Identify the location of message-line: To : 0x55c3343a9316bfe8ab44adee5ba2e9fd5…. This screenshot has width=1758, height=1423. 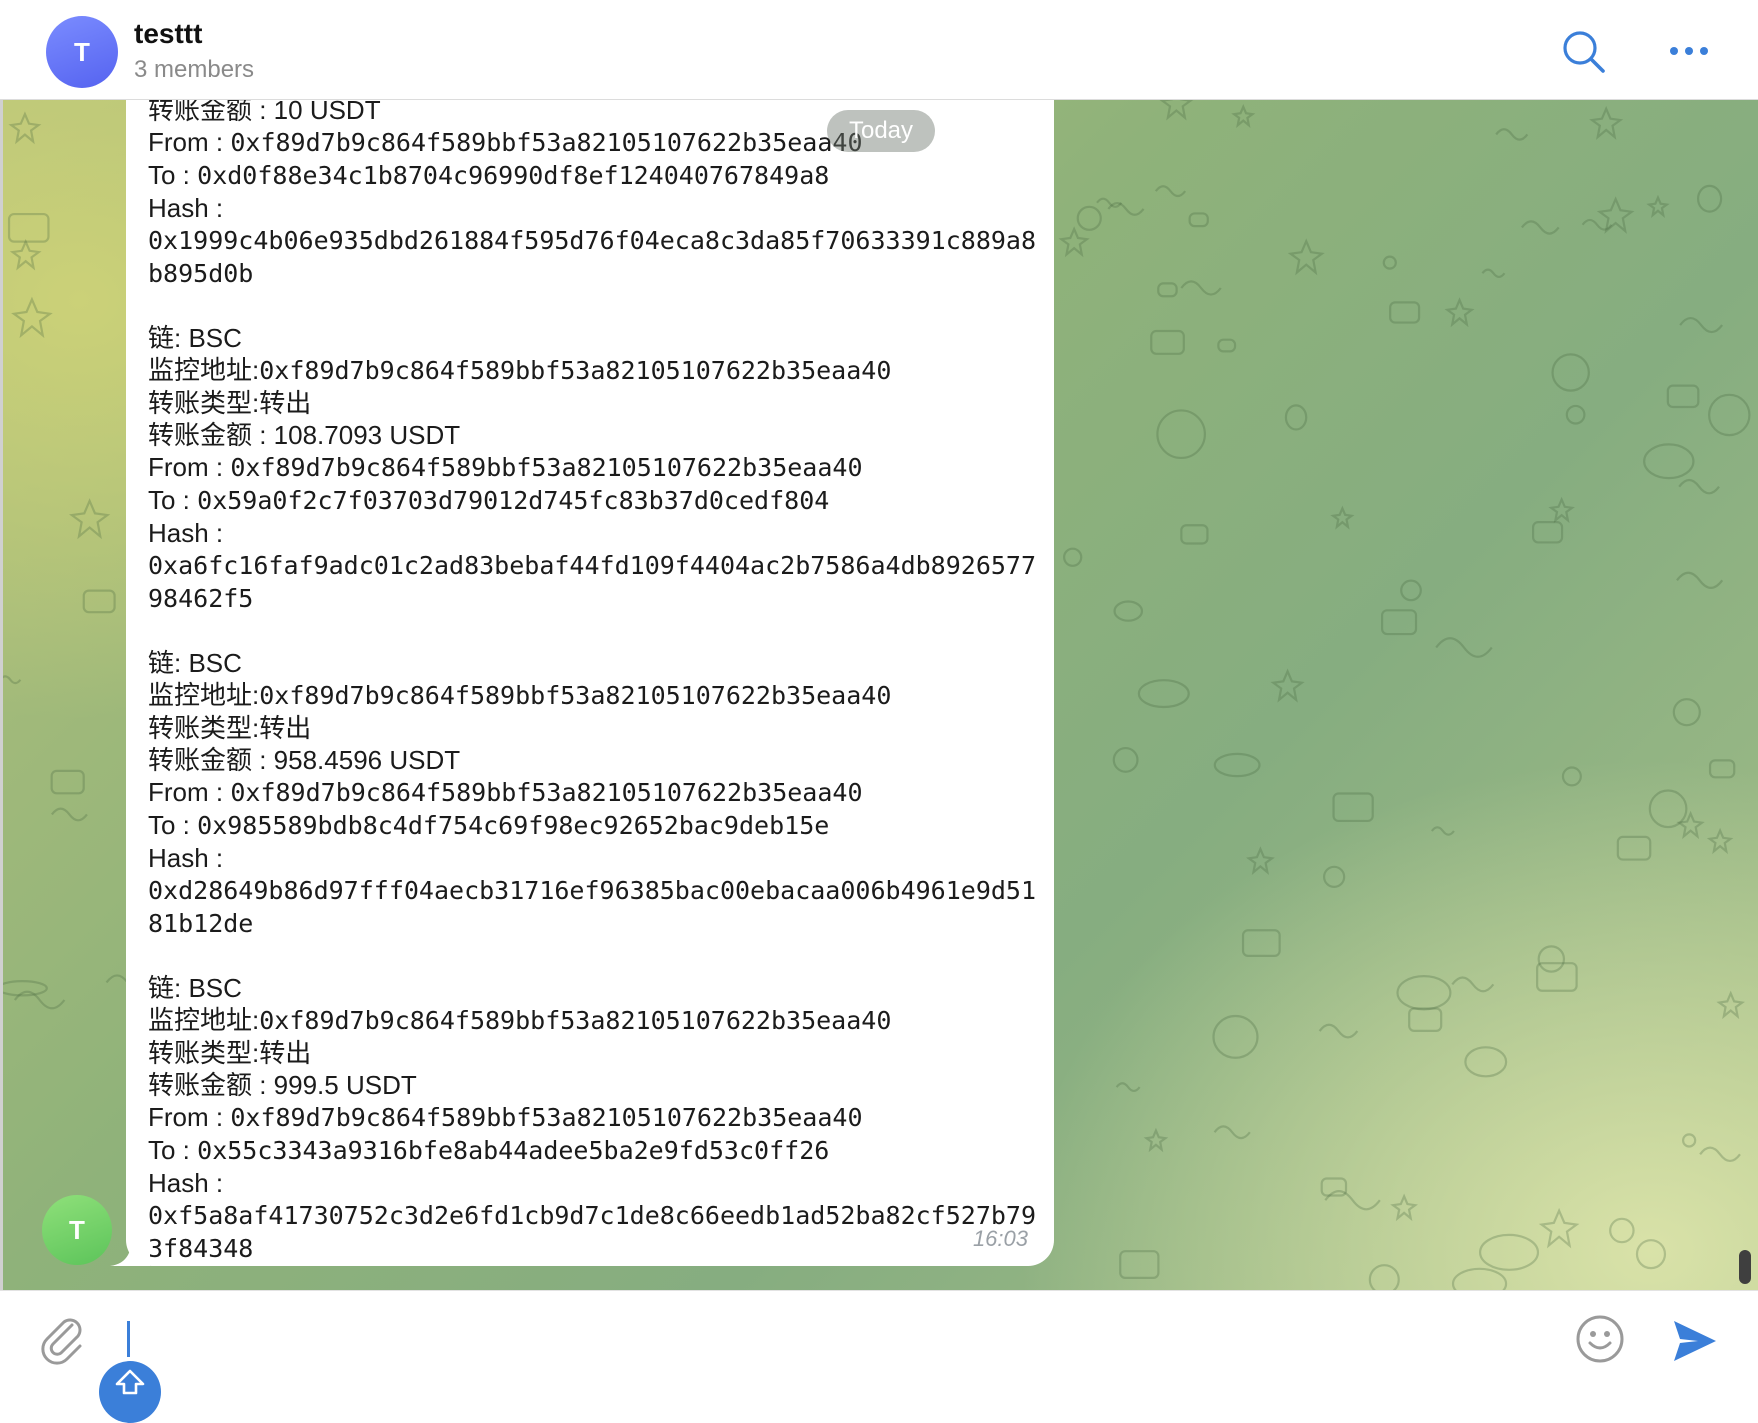
(593, 1150).